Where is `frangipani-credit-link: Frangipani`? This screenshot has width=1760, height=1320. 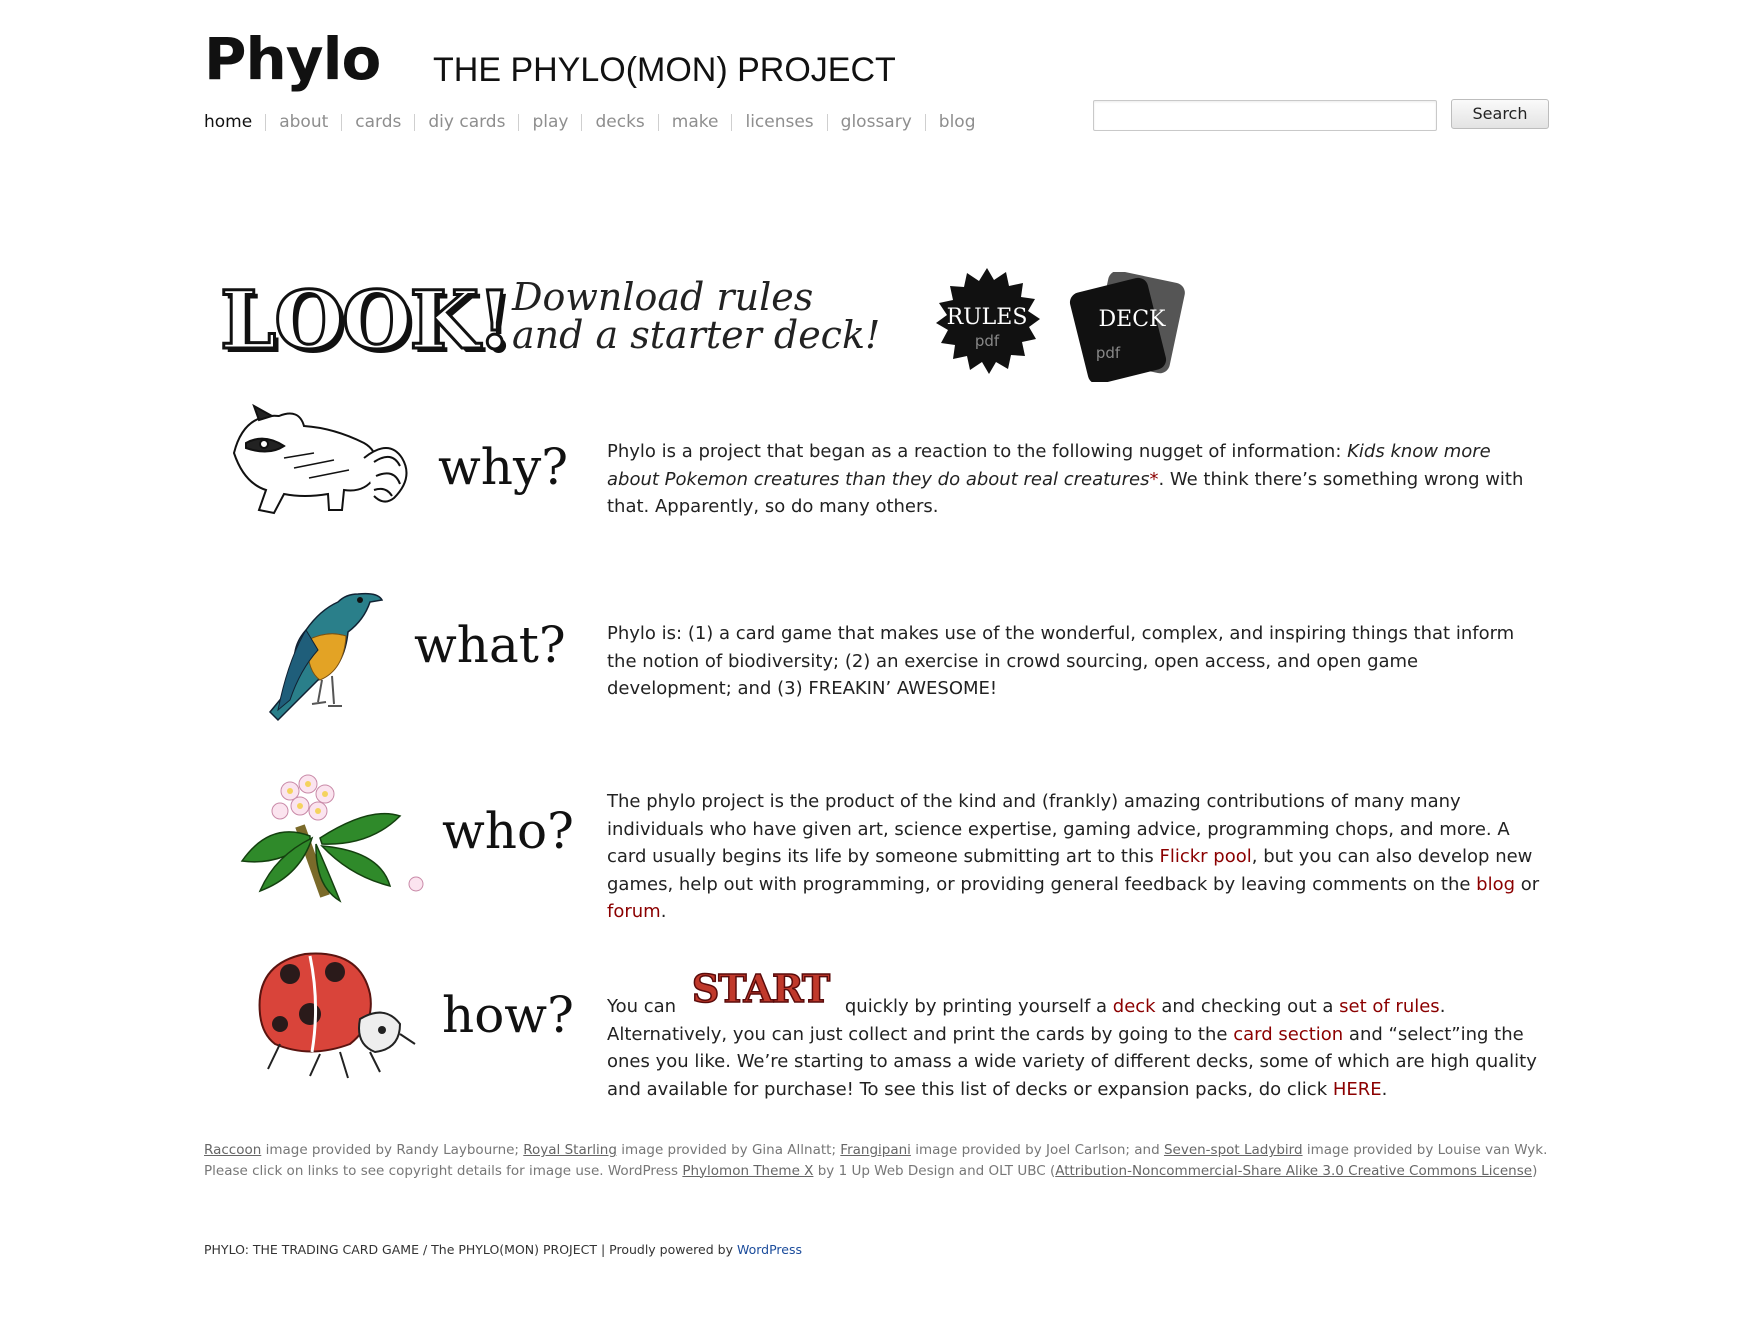 frangipani-credit-link: Frangipani is located at coordinates (875, 1150).